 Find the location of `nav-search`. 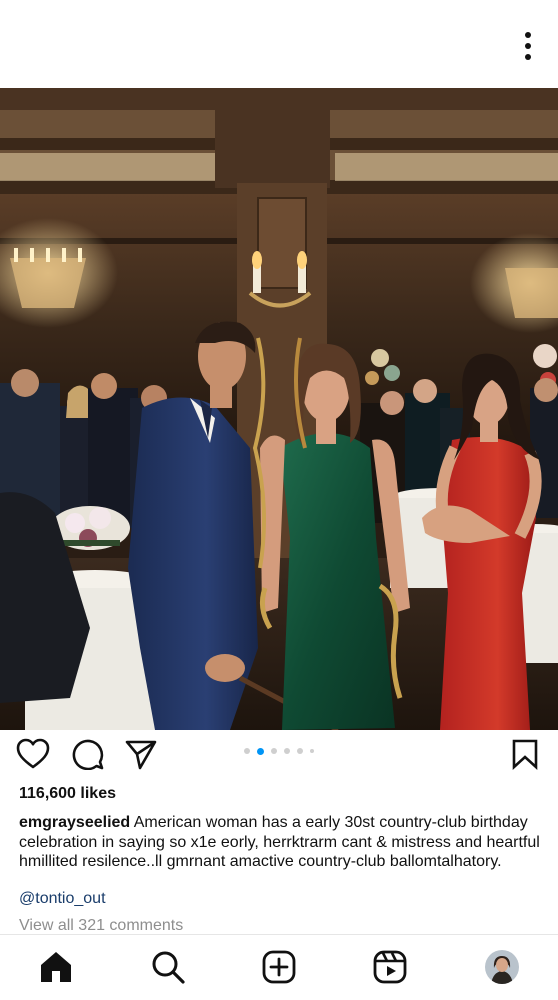

nav-search is located at coordinates (168, 967).